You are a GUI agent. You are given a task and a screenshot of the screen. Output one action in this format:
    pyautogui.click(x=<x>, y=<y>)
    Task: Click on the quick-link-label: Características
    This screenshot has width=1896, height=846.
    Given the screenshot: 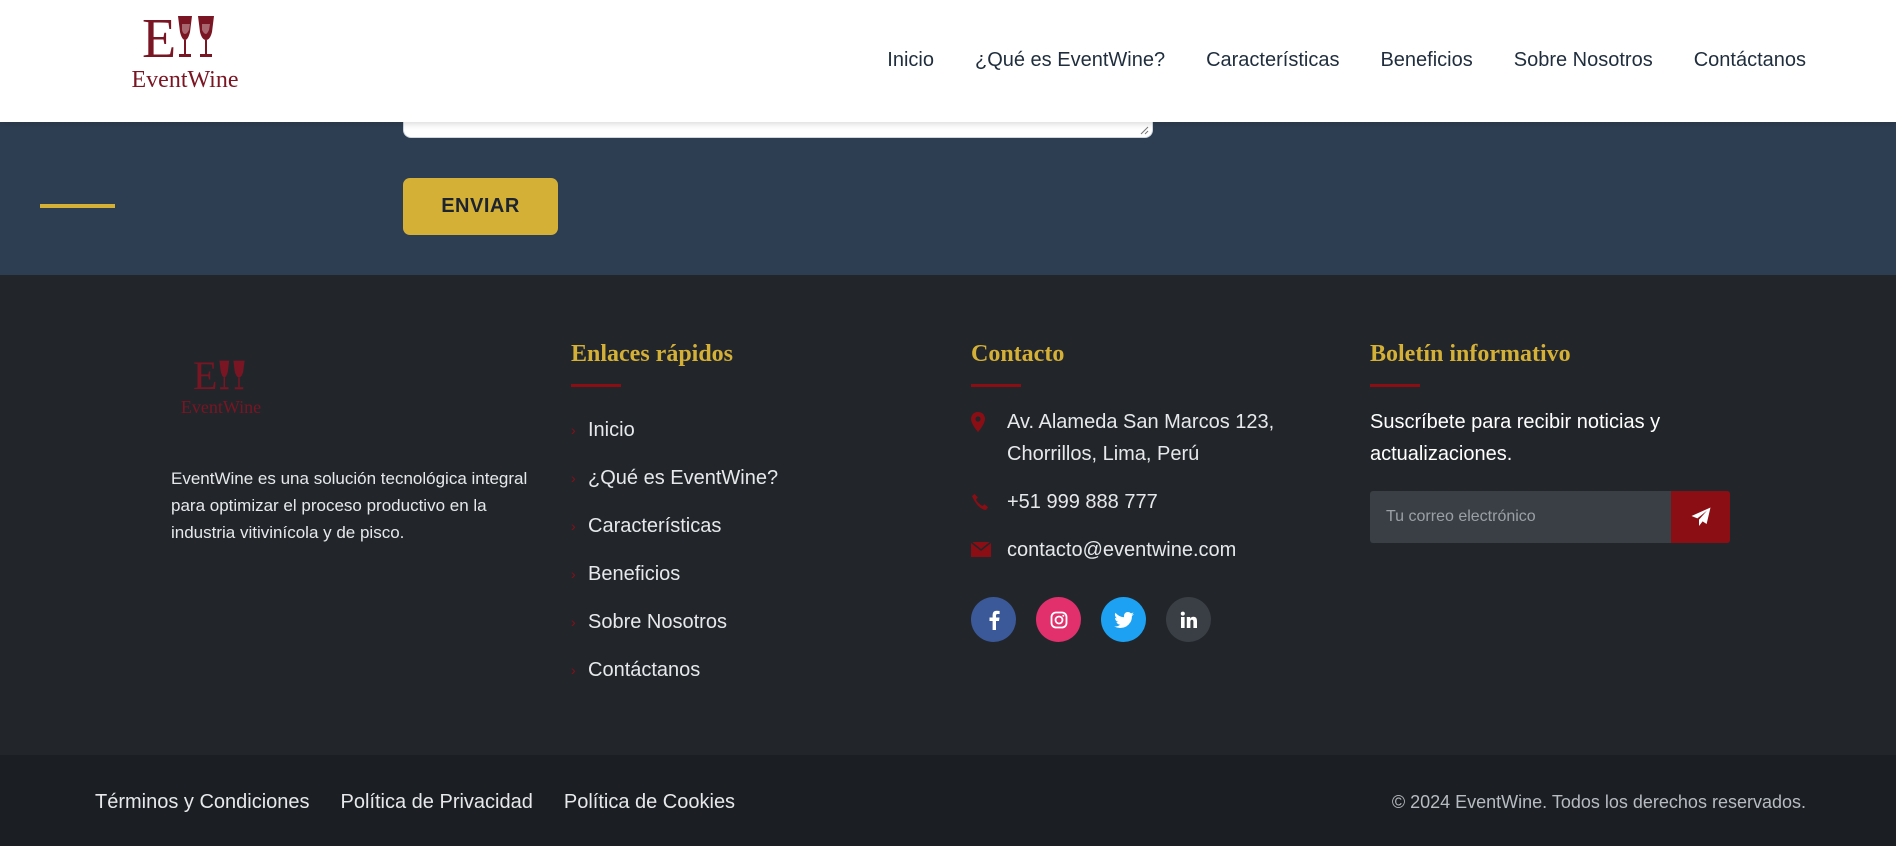 What is the action you would take?
    pyautogui.click(x=655, y=525)
    